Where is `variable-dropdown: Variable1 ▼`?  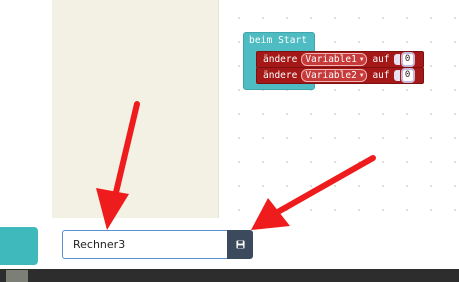
variable-dropdown: Variable1 ▼ is located at coordinates (334, 59).